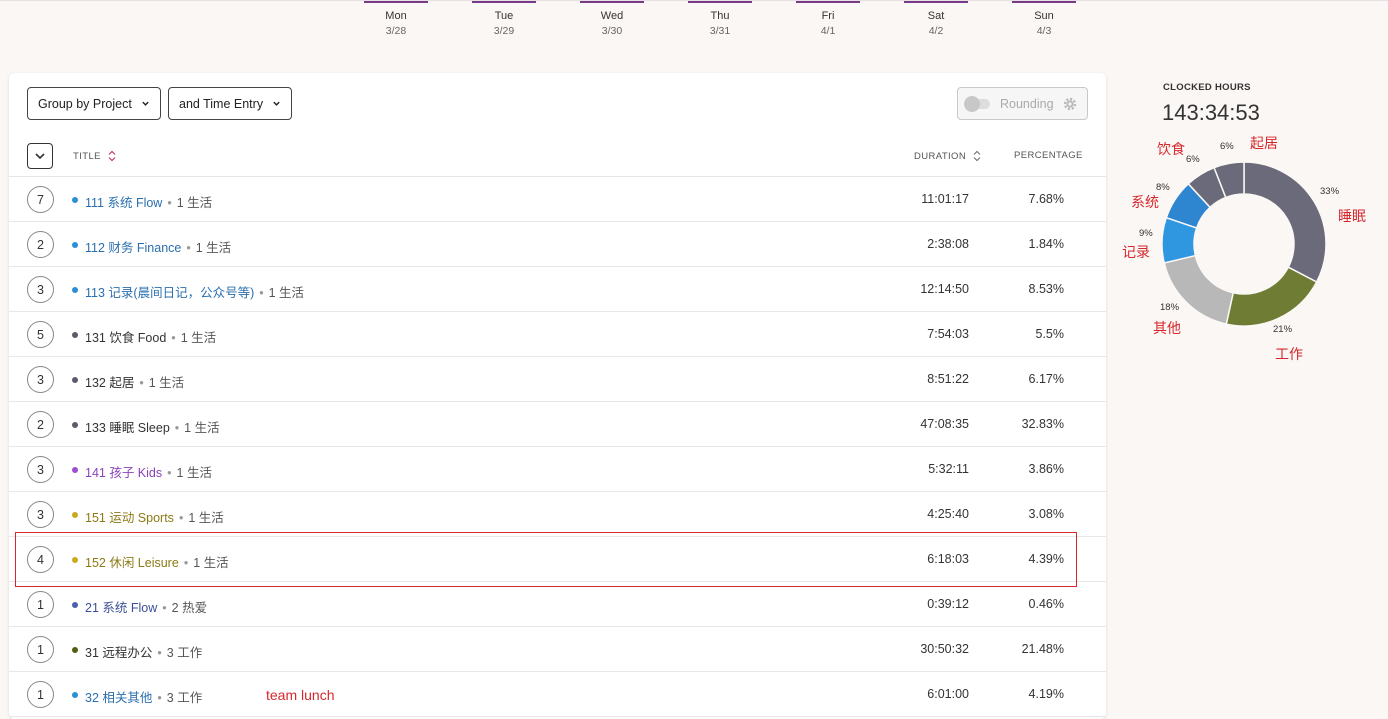 The width and height of the screenshot is (1388, 719). What do you see at coordinates (612, 16) in the screenshot?
I see `day-name: Wed` at bounding box center [612, 16].